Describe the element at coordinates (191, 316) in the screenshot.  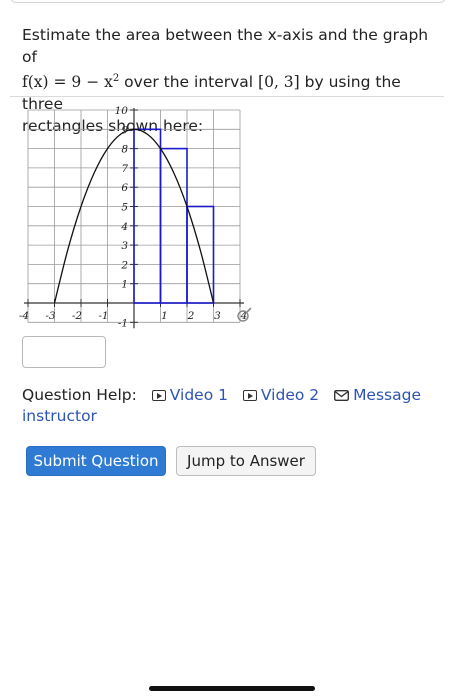
I see `x-tick-label: 2` at that location.